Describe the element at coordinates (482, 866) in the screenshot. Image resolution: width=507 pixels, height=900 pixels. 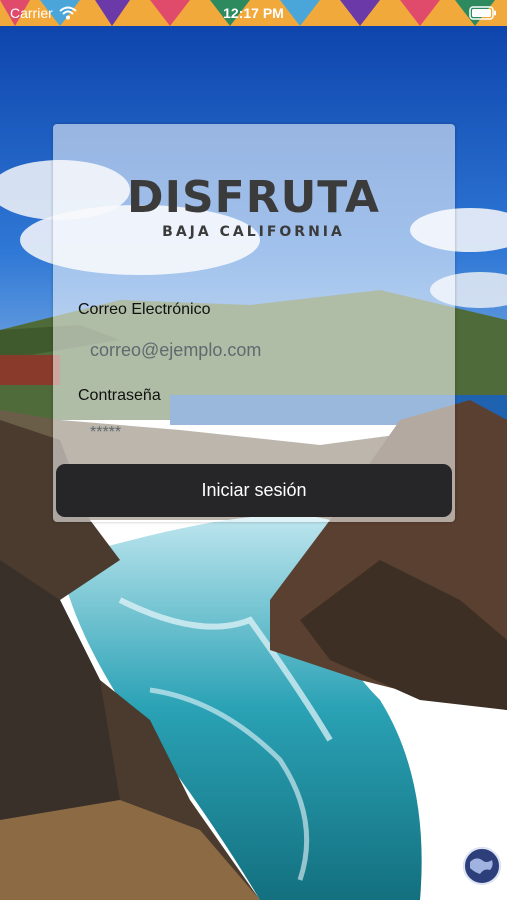
I see `globe-icon` at that location.